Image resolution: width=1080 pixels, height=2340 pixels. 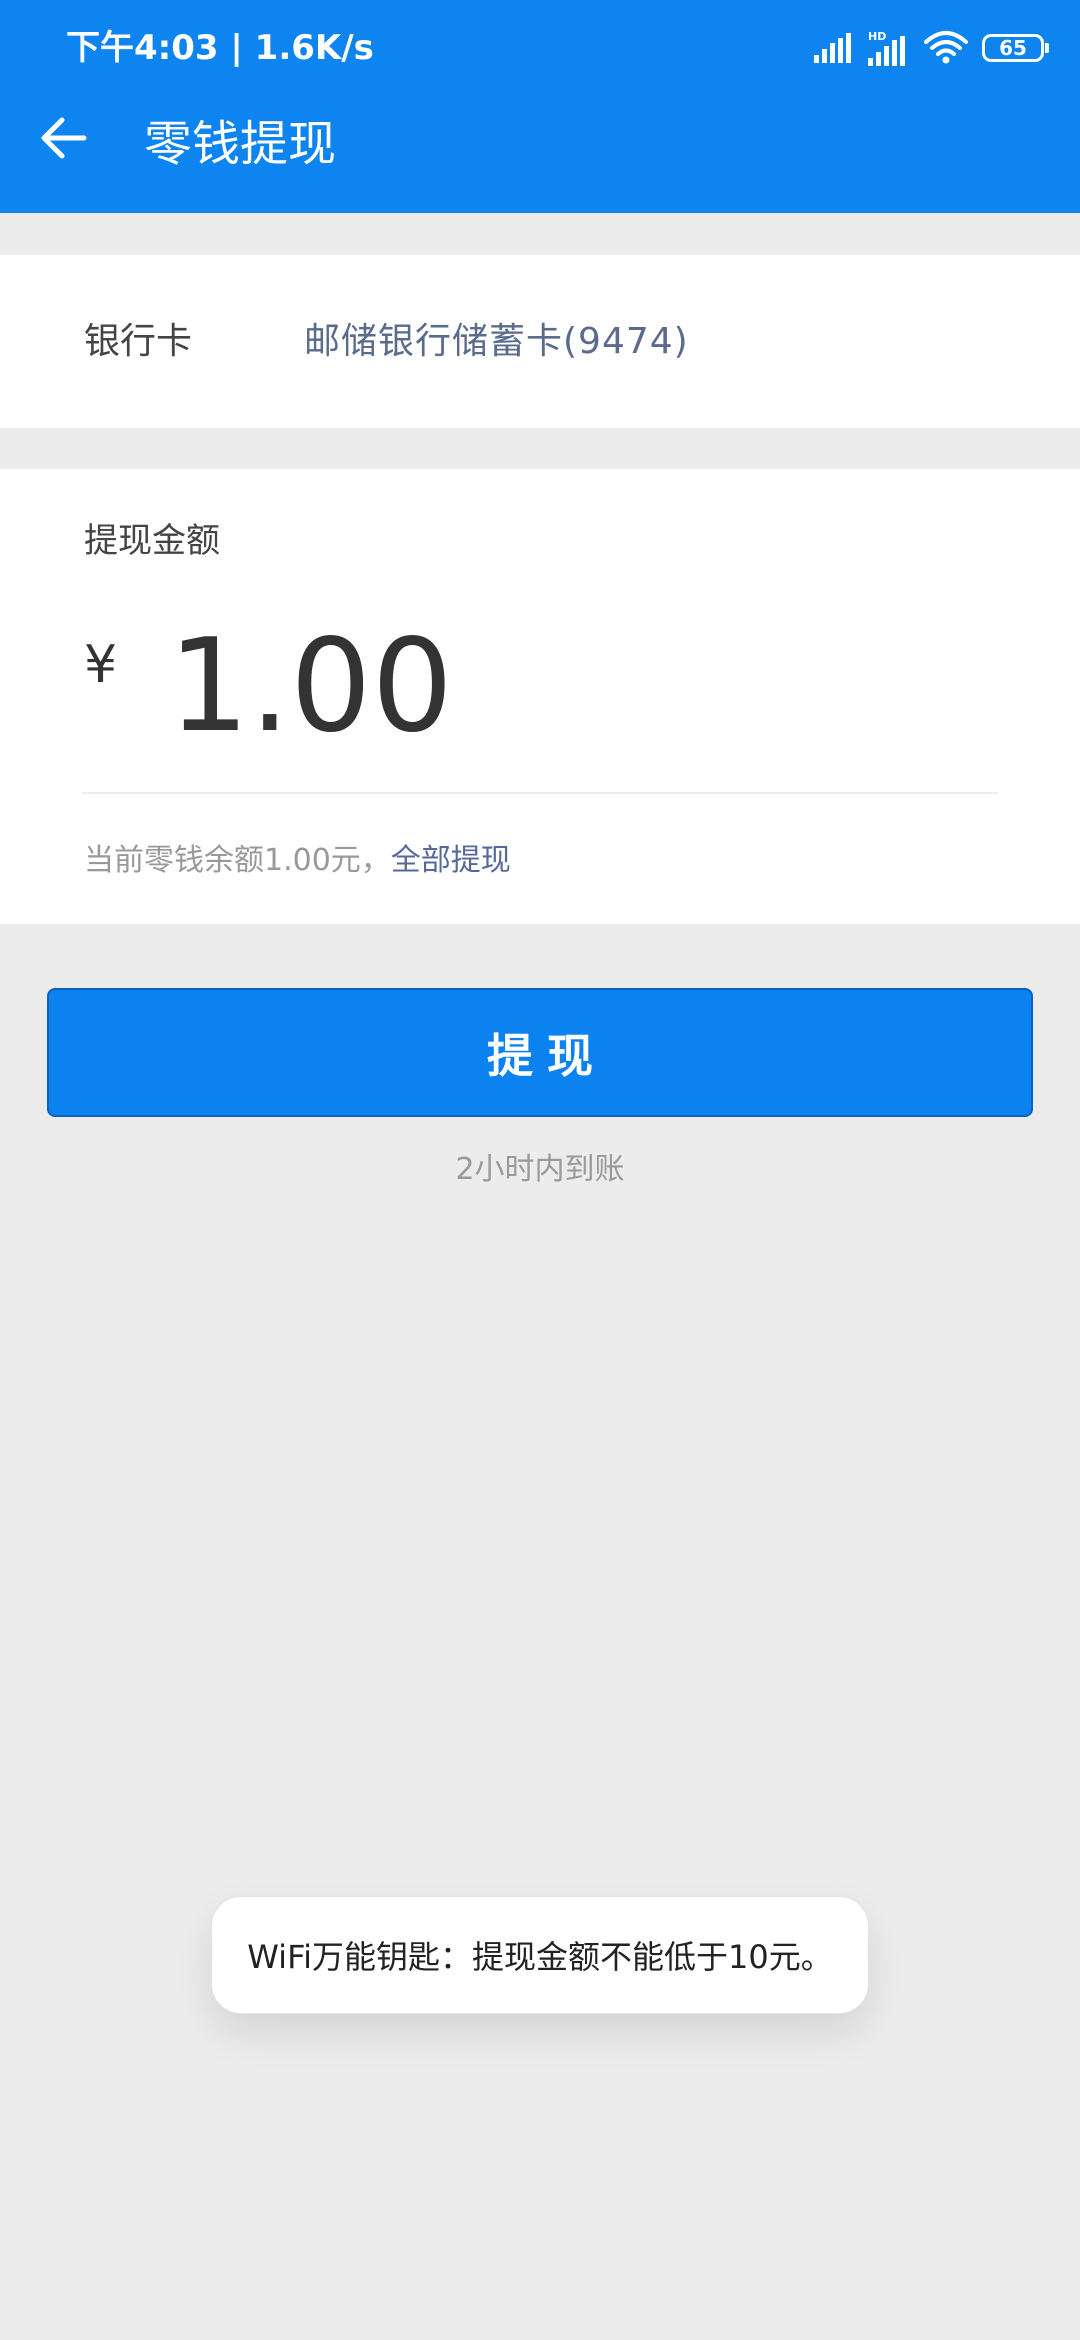 I want to click on status-icons: HD 65, so click(x=931, y=48).